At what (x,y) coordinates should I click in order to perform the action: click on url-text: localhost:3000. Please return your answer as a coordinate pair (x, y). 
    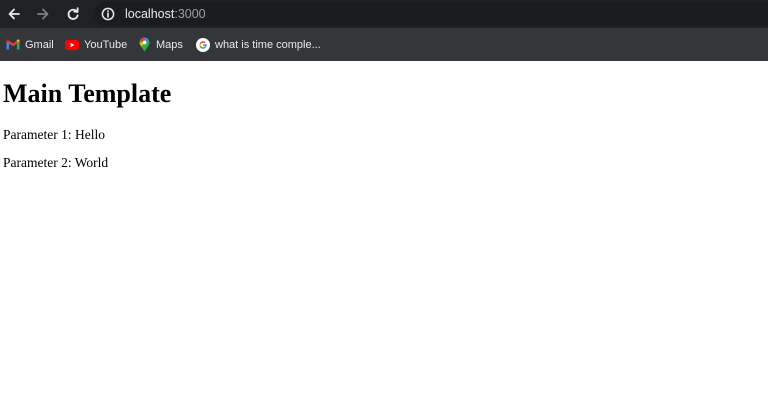
    Looking at the image, I should click on (165, 14).